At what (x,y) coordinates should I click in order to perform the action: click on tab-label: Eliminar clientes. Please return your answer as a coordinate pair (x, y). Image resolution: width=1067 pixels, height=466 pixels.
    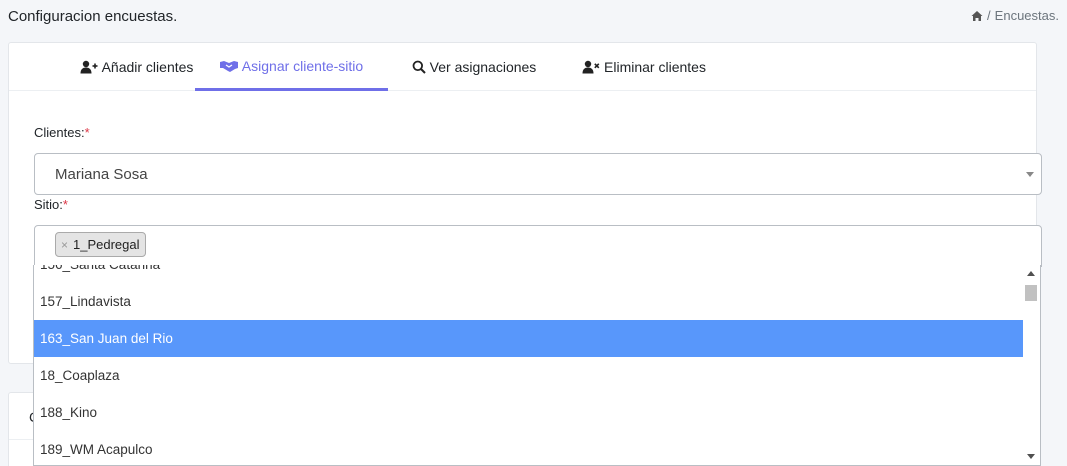
    Looking at the image, I should click on (655, 67).